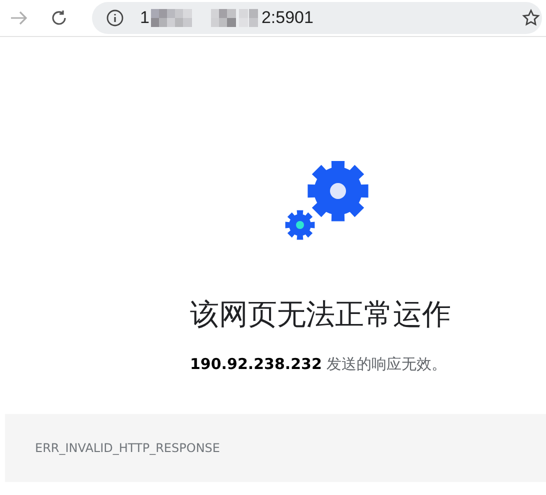  What do you see at coordinates (317, 18) in the screenshot?
I see `address-bar: 1 2:5901` at bounding box center [317, 18].